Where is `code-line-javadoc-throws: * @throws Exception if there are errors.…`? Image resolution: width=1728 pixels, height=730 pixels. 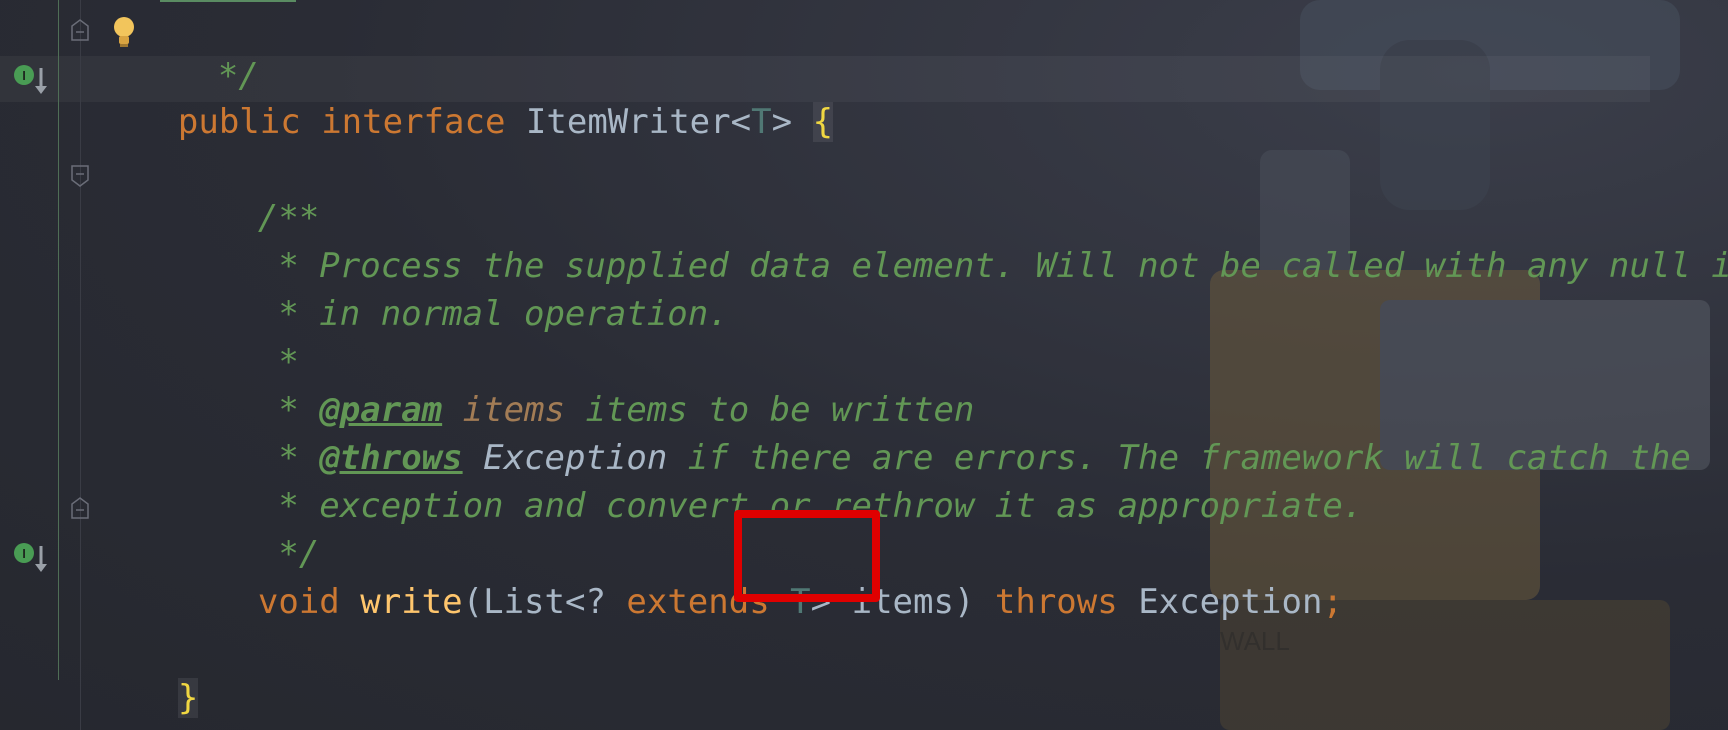
code-line-javadoc-throws: * @throws Exception if there are errors.… is located at coordinates (933, 435).